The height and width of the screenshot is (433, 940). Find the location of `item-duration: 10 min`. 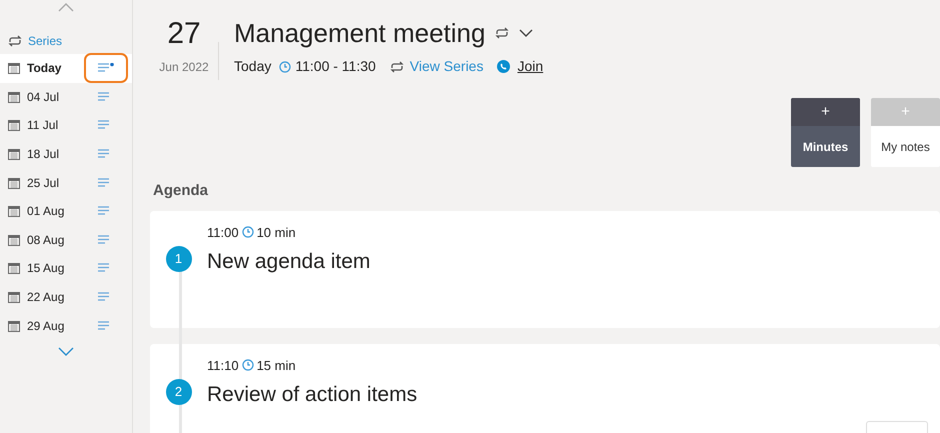

item-duration: 10 min is located at coordinates (276, 233).